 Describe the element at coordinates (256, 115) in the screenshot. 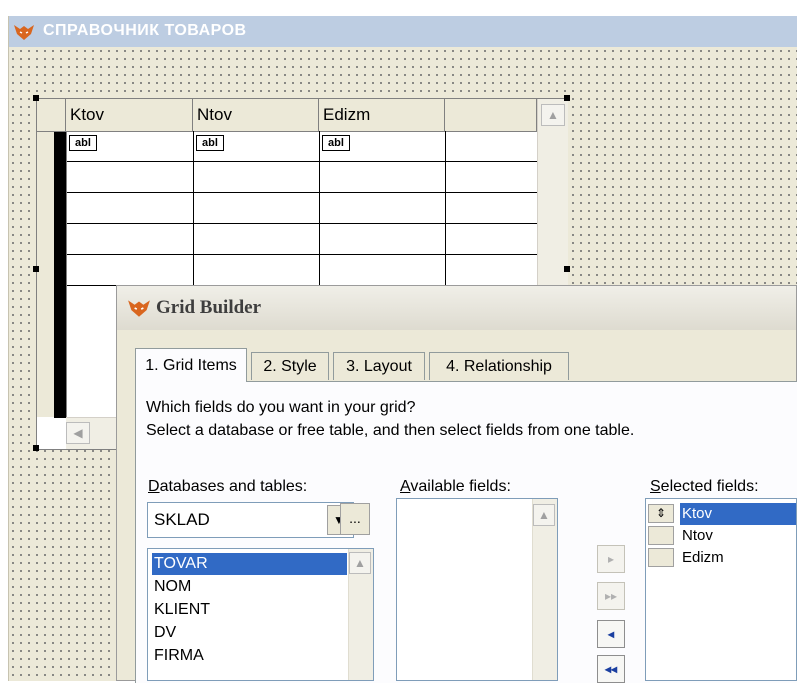

I see `column-header-ntov: Ntov` at that location.